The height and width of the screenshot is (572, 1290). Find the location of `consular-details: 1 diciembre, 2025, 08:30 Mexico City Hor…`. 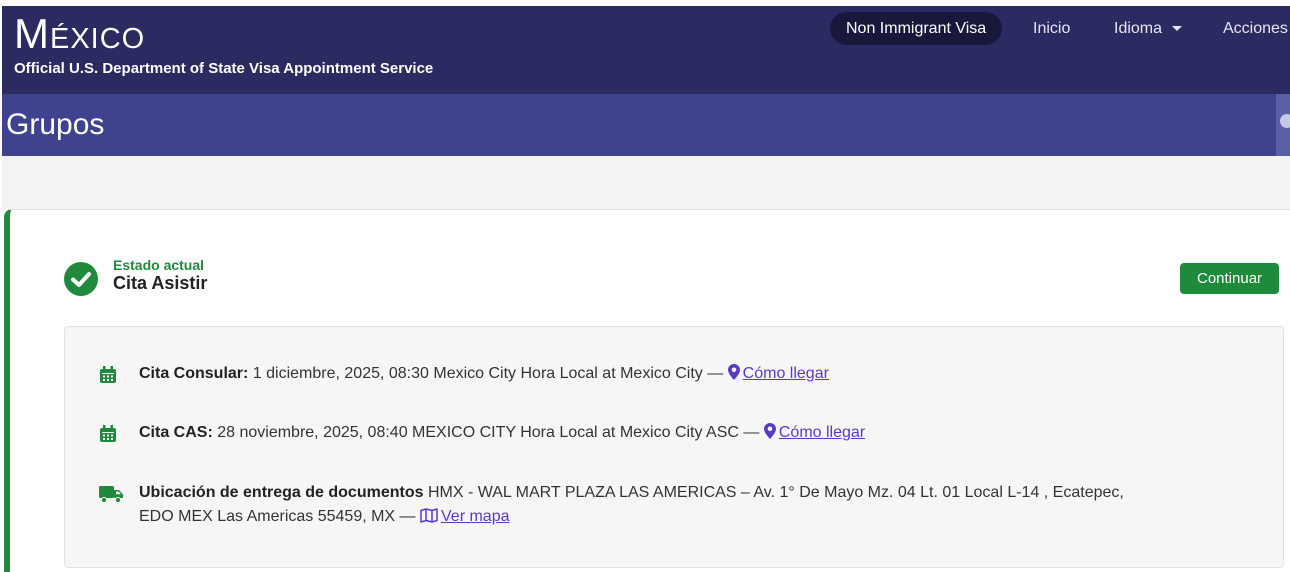

consular-details: 1 diciembre, 2025, 08:30 Mexico City Hor… is located at coordinates (488, 373).